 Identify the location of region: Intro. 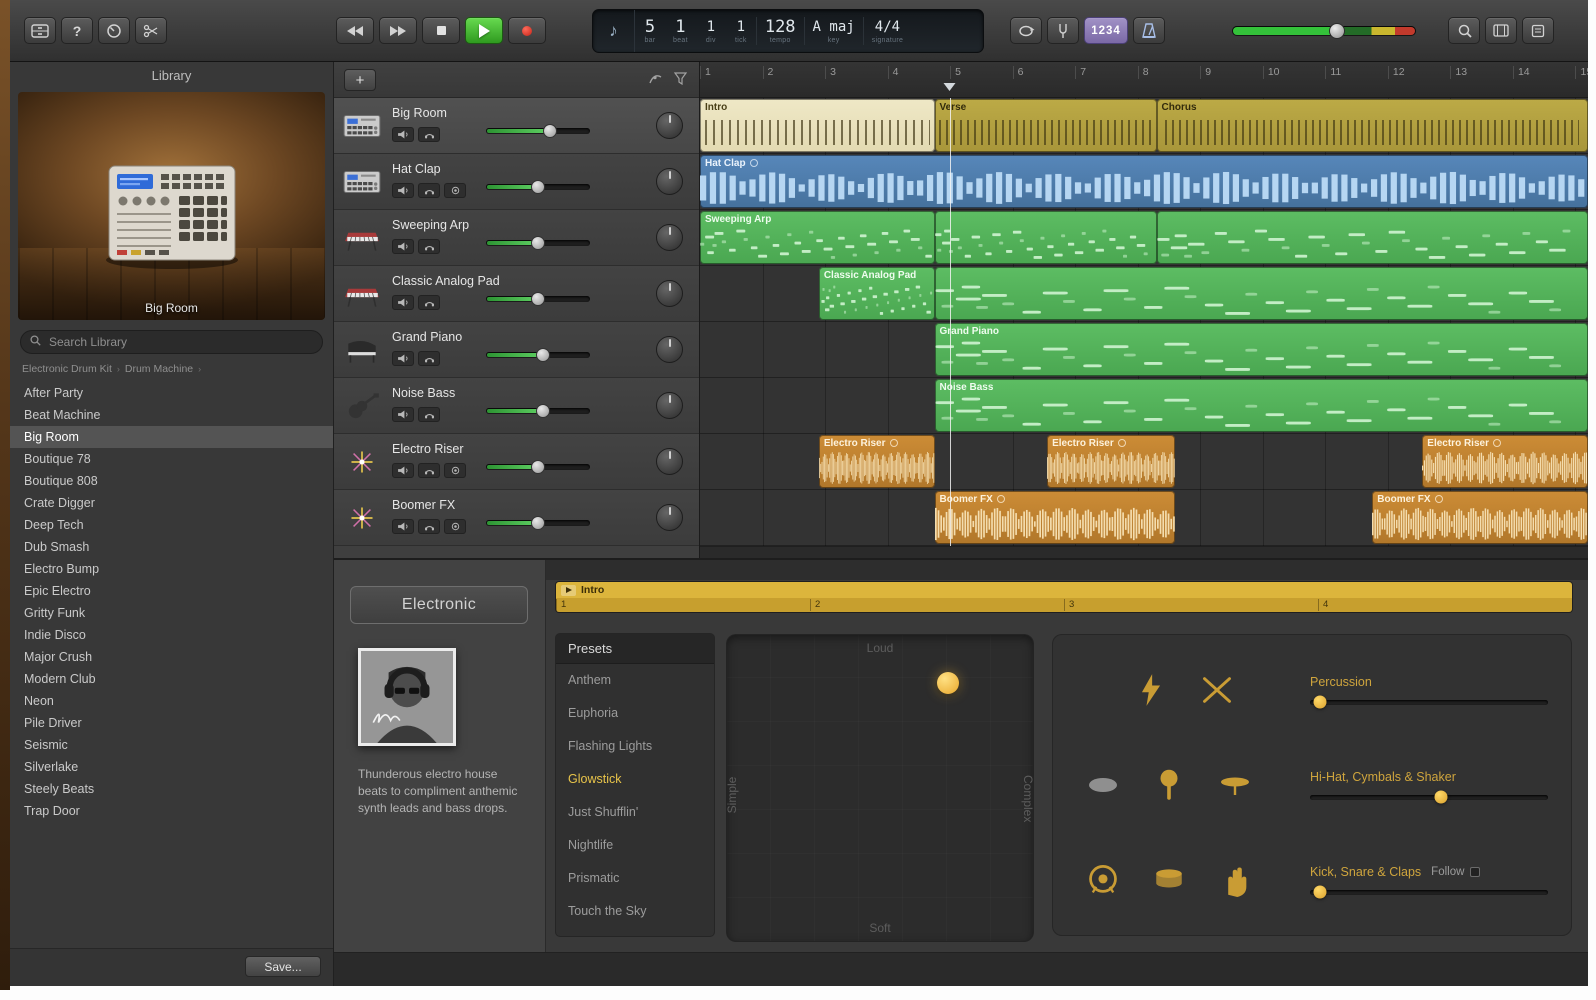
(817, 125).